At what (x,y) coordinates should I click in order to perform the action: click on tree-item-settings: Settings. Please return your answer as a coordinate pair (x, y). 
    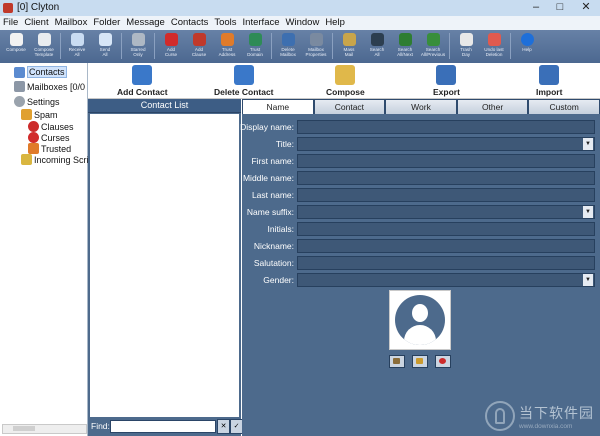
    Looking at the image, I should click on (37, 101).